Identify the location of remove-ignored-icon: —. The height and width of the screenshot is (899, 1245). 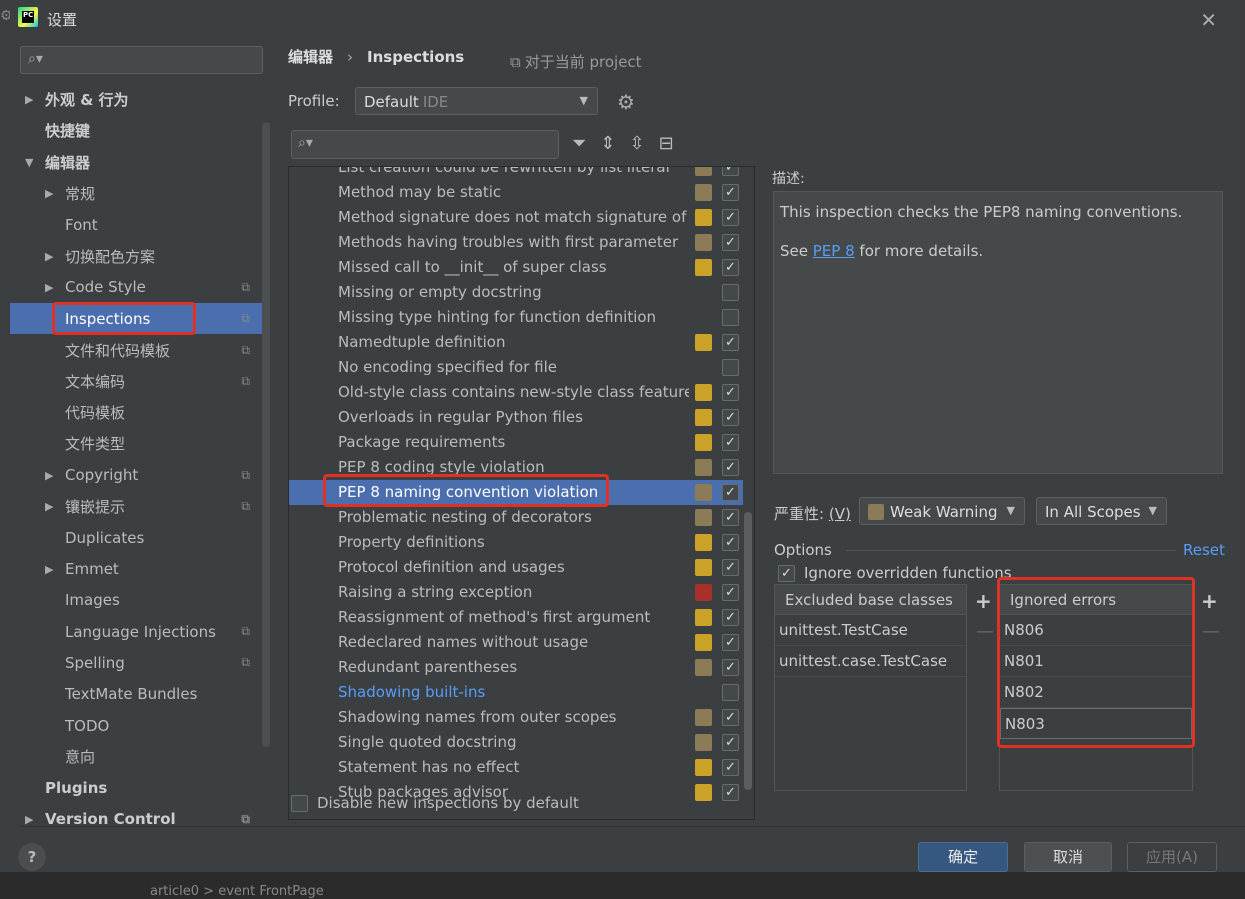
(1211, 631).